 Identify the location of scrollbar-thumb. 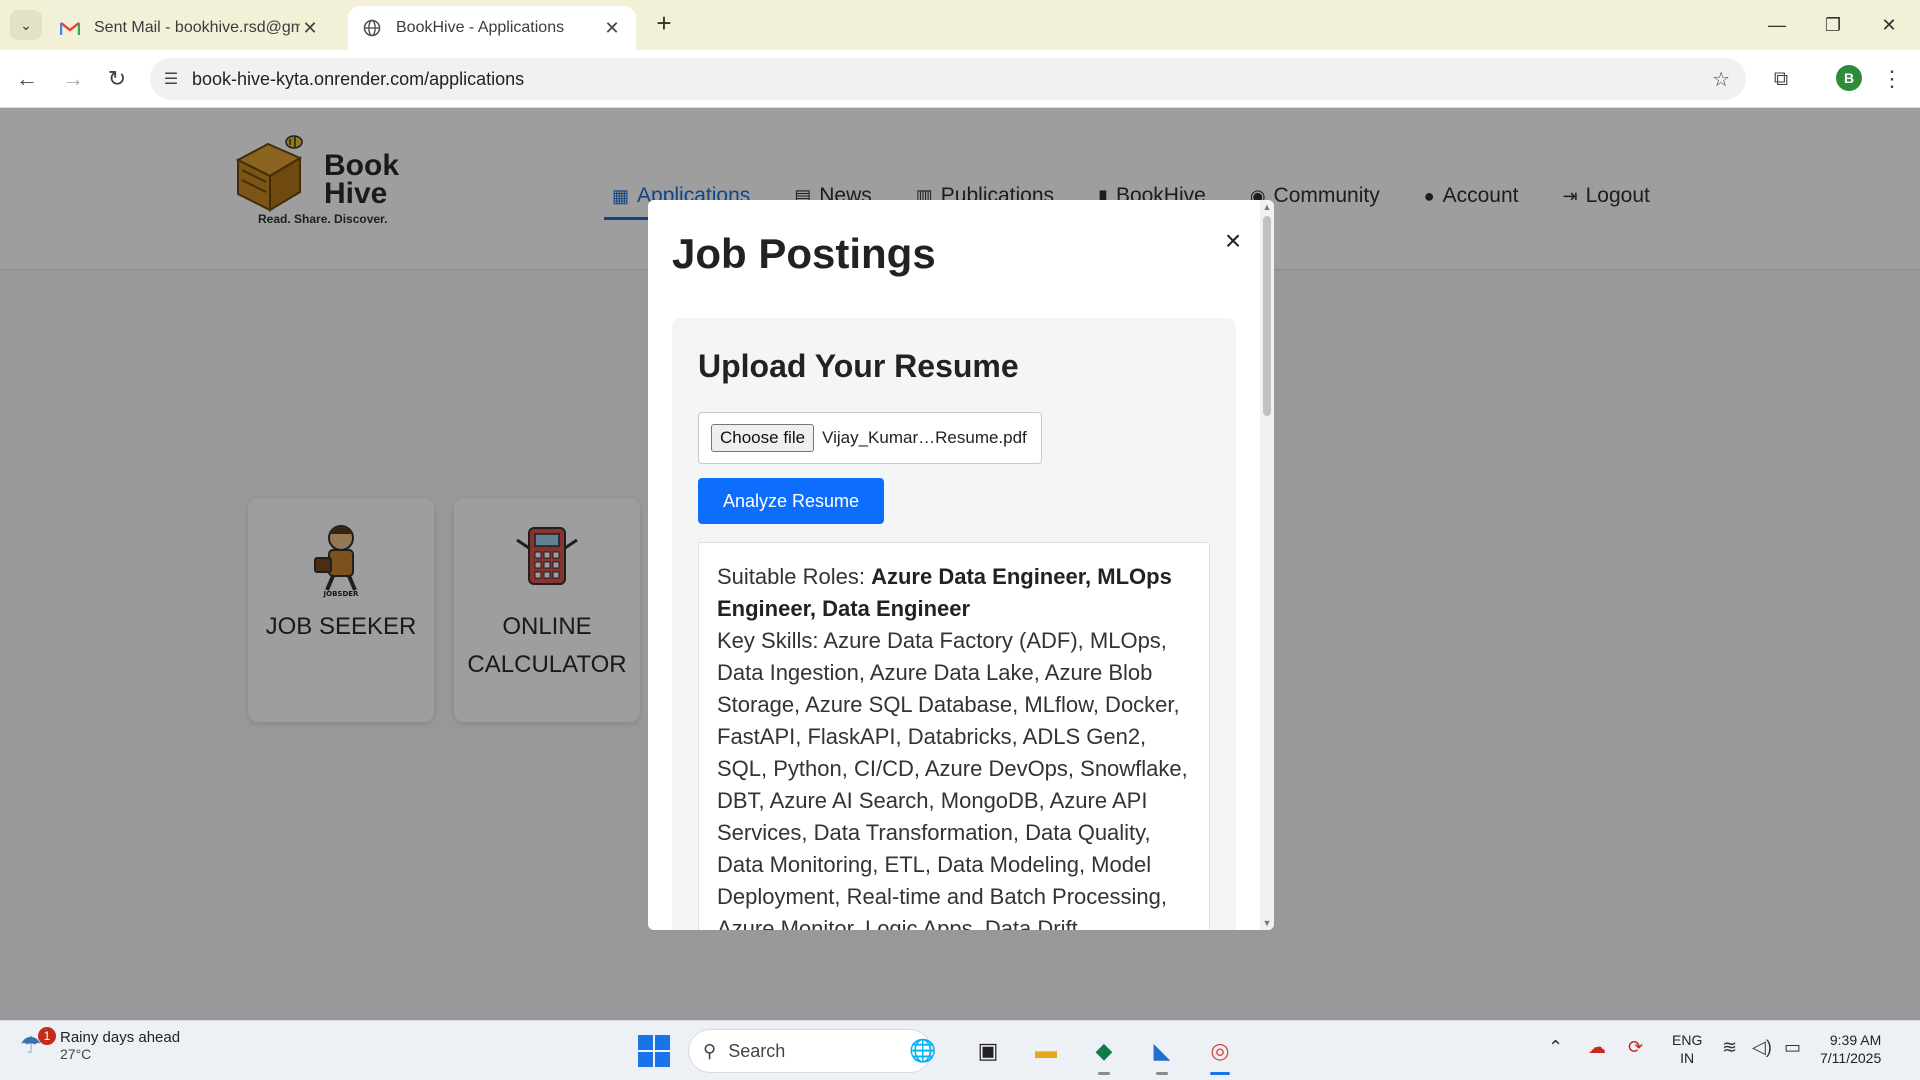
(1267, 316).